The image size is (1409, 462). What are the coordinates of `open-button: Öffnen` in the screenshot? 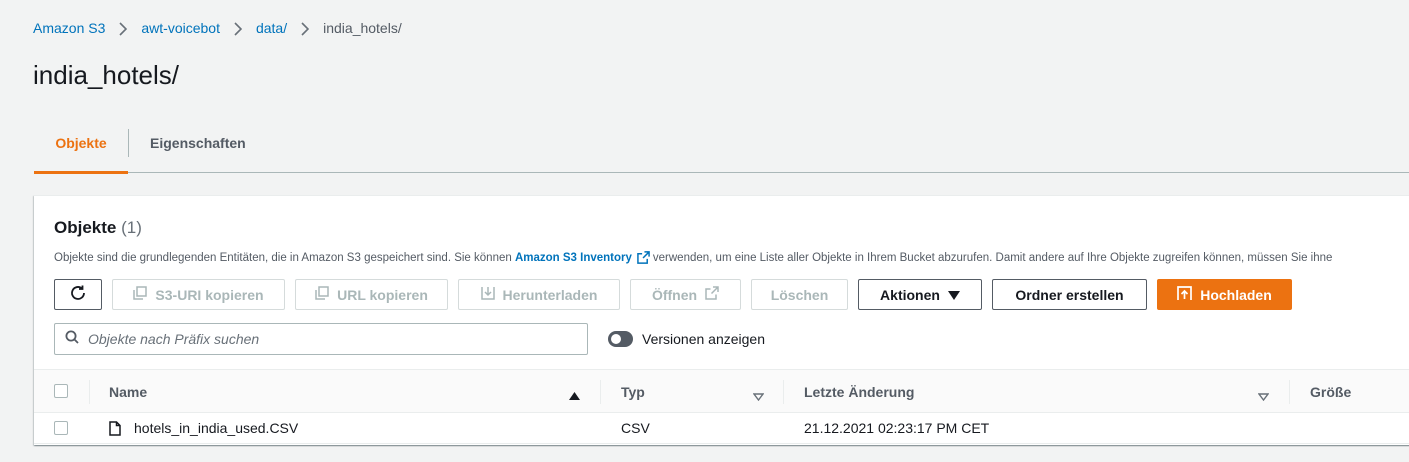 It's located at (685, 294).